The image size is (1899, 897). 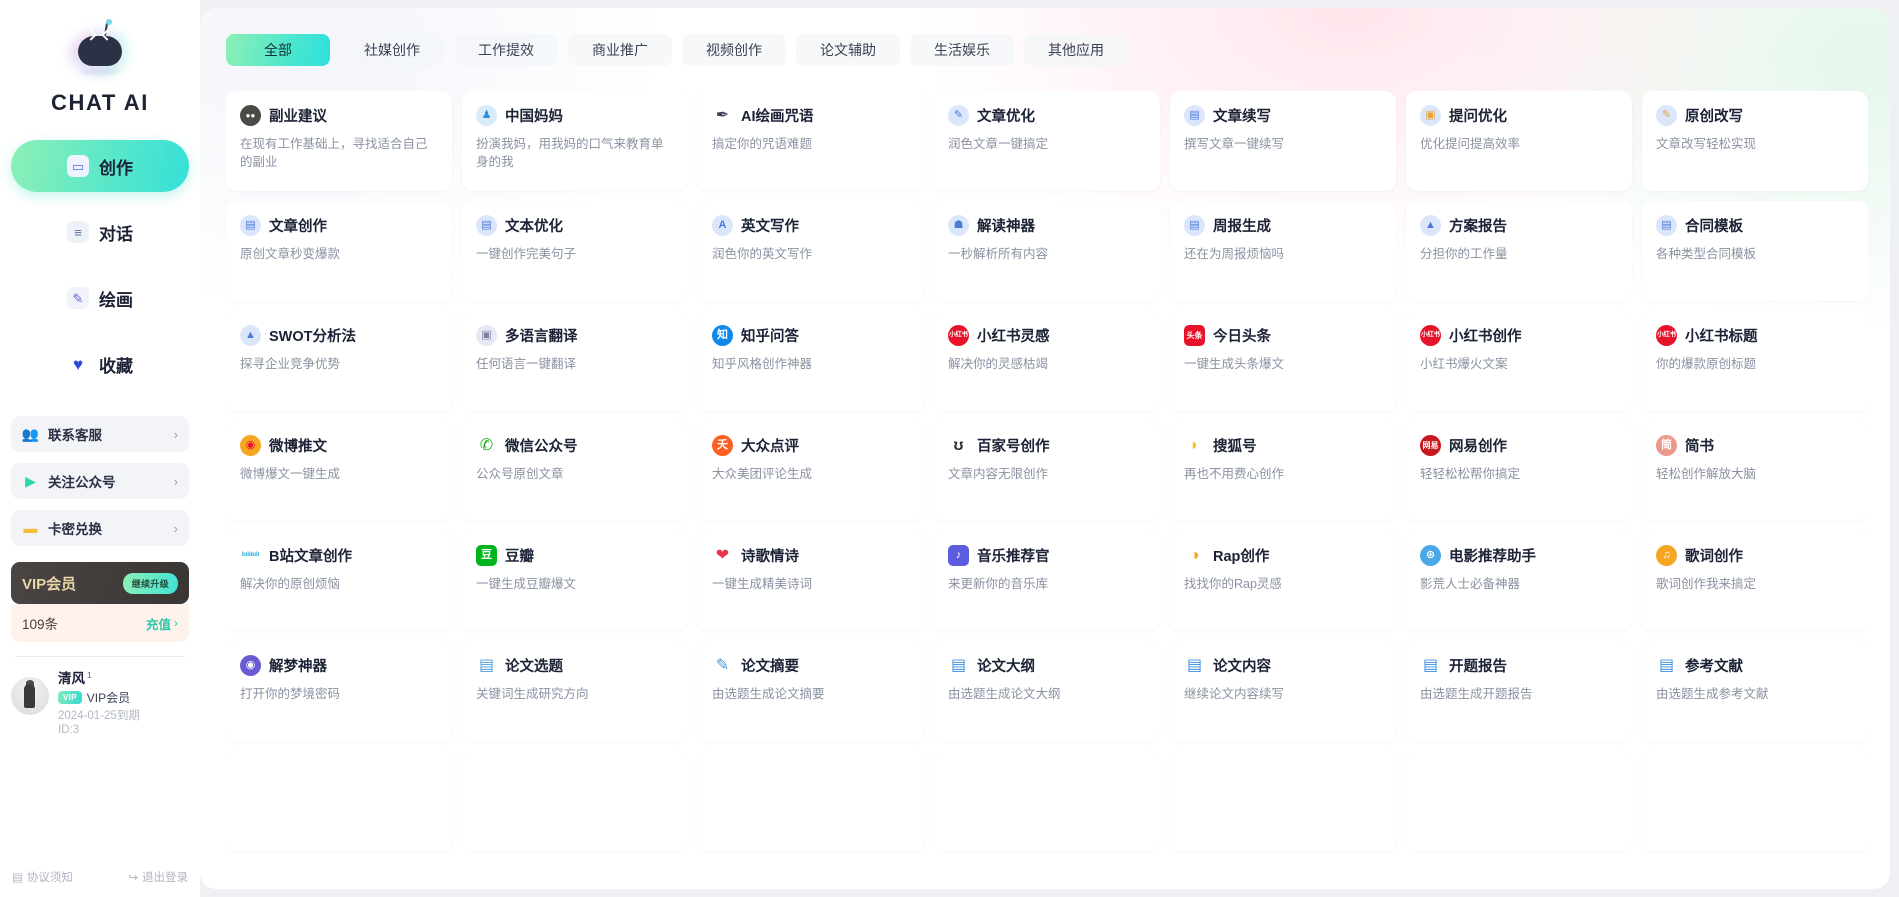 I want to click on avatar, so click(x=30, y=696).